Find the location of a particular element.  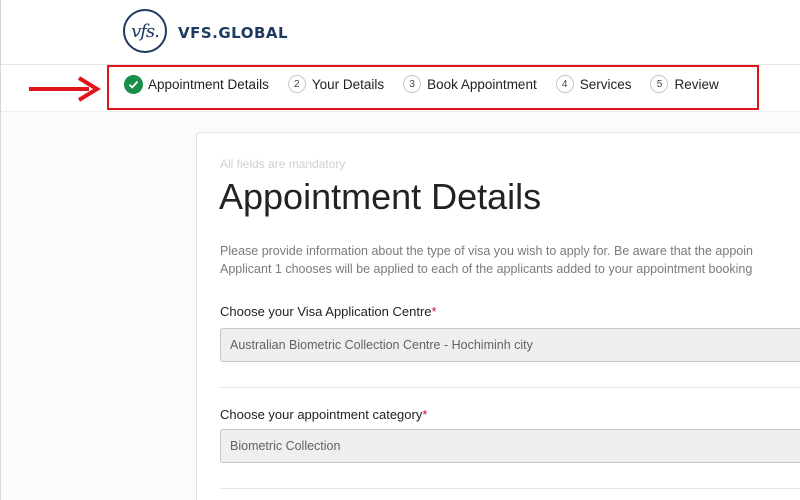

arrow-right-icon is located at coordinates (65, 89).